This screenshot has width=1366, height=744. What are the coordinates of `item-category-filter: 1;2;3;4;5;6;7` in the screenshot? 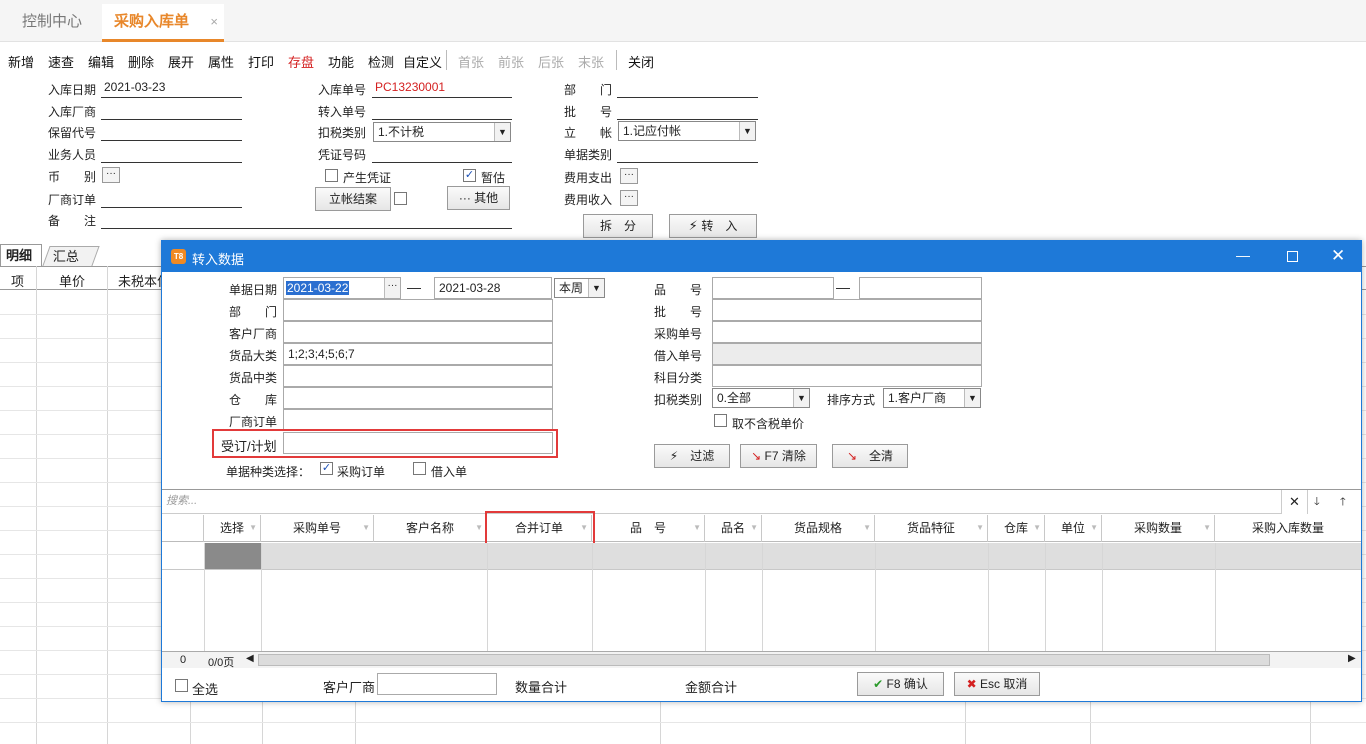 It's located at (418, 354).